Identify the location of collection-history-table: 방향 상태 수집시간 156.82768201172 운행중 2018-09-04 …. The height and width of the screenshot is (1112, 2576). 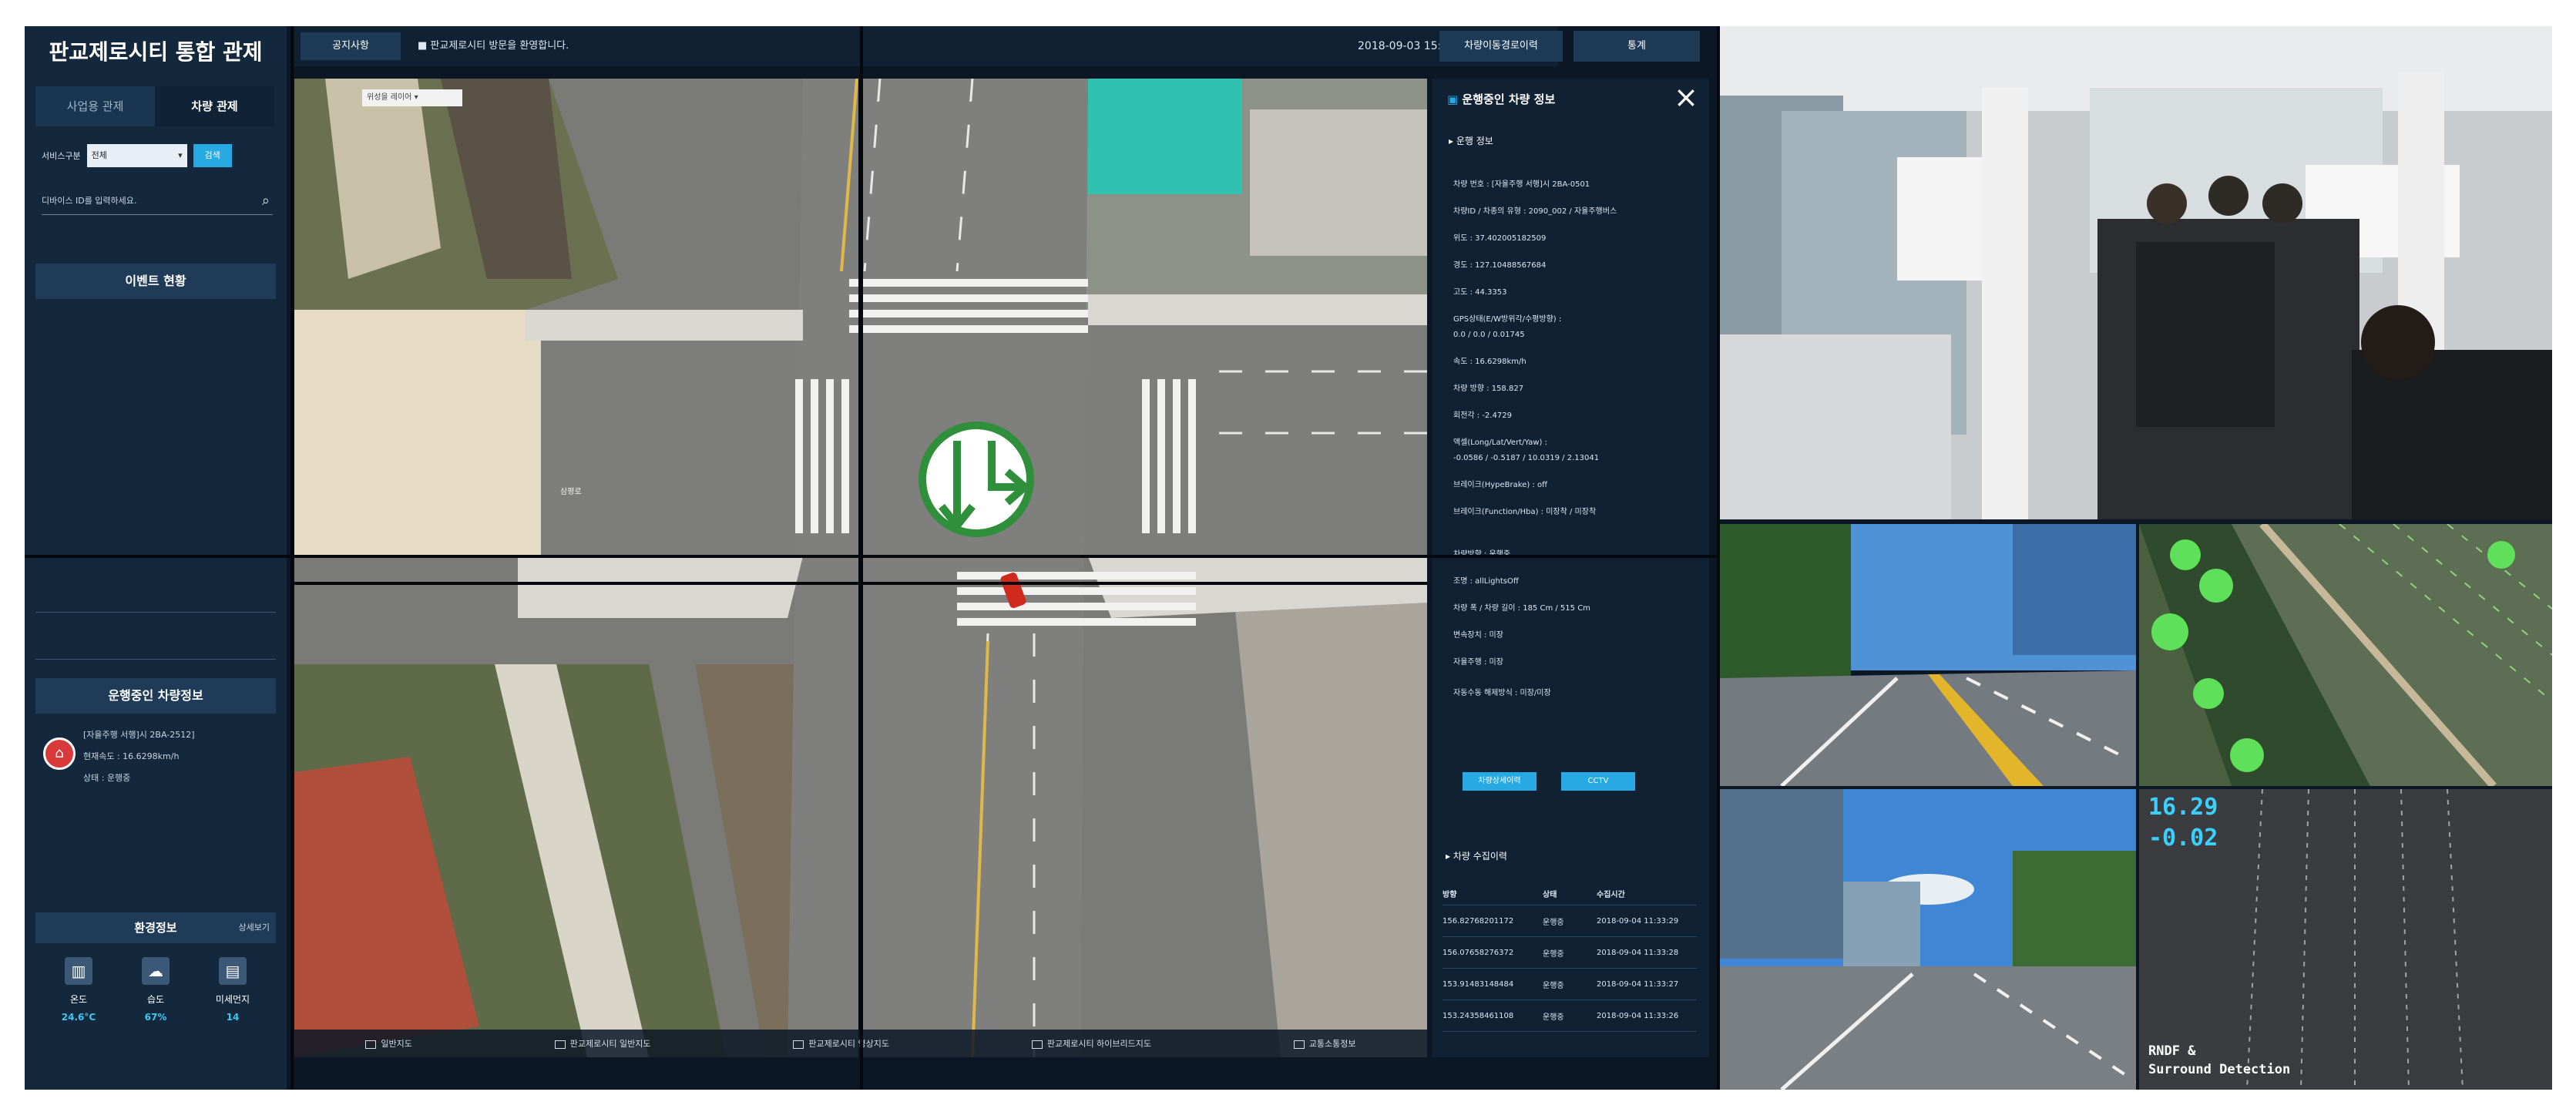
(1569, 957).